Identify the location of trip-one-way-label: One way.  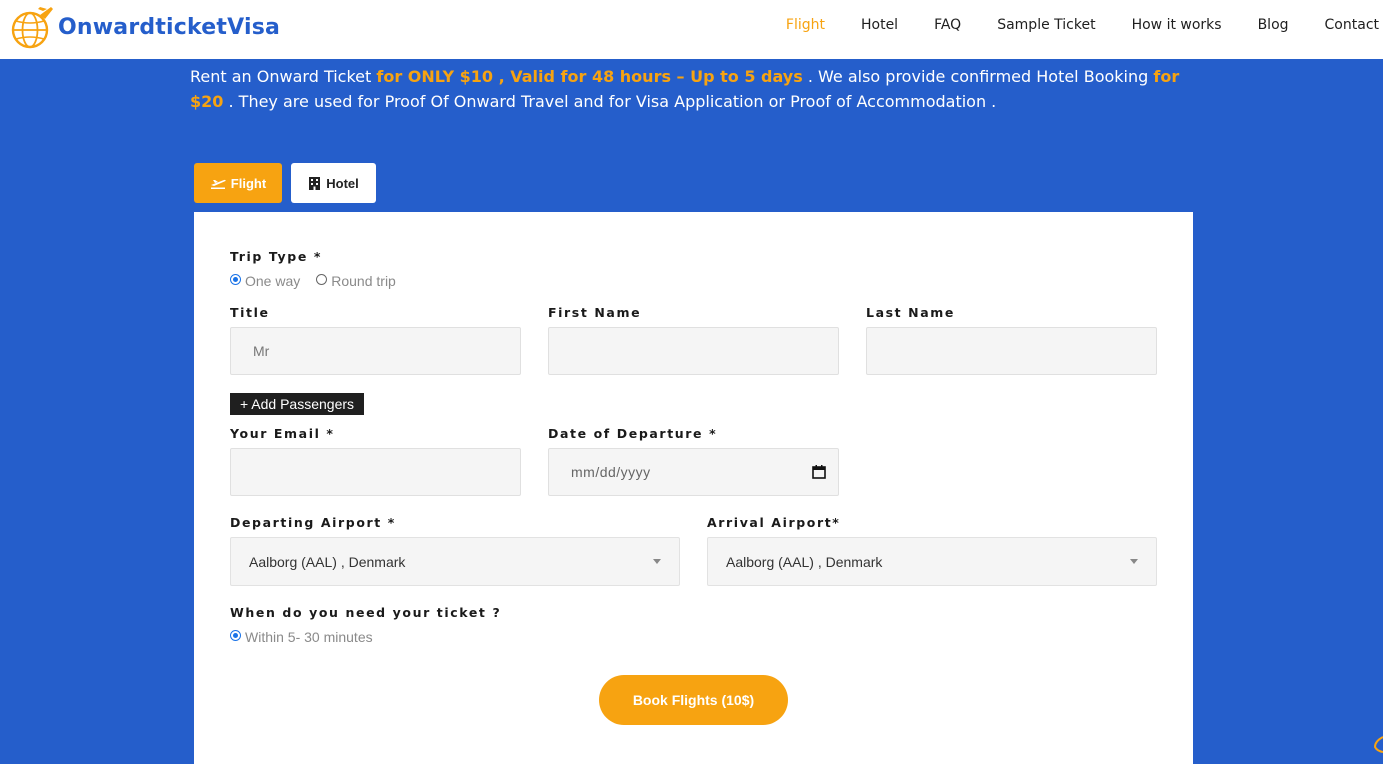
(272, 281).